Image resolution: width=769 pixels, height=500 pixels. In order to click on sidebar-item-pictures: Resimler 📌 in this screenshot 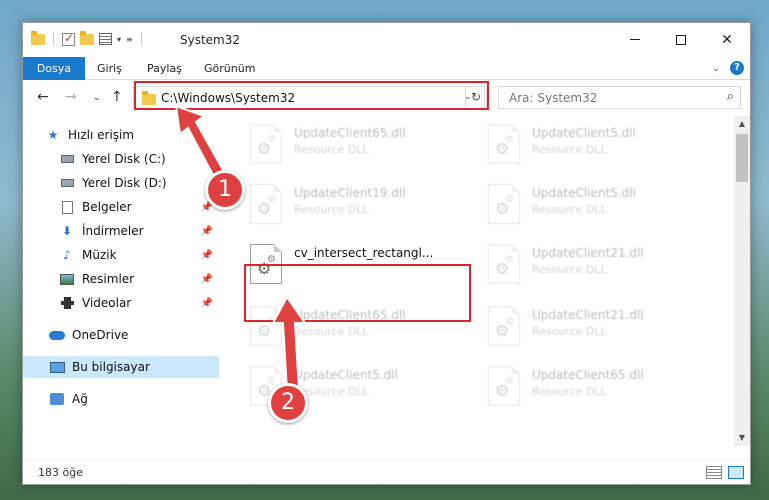, I will do `click(121, 279)`.